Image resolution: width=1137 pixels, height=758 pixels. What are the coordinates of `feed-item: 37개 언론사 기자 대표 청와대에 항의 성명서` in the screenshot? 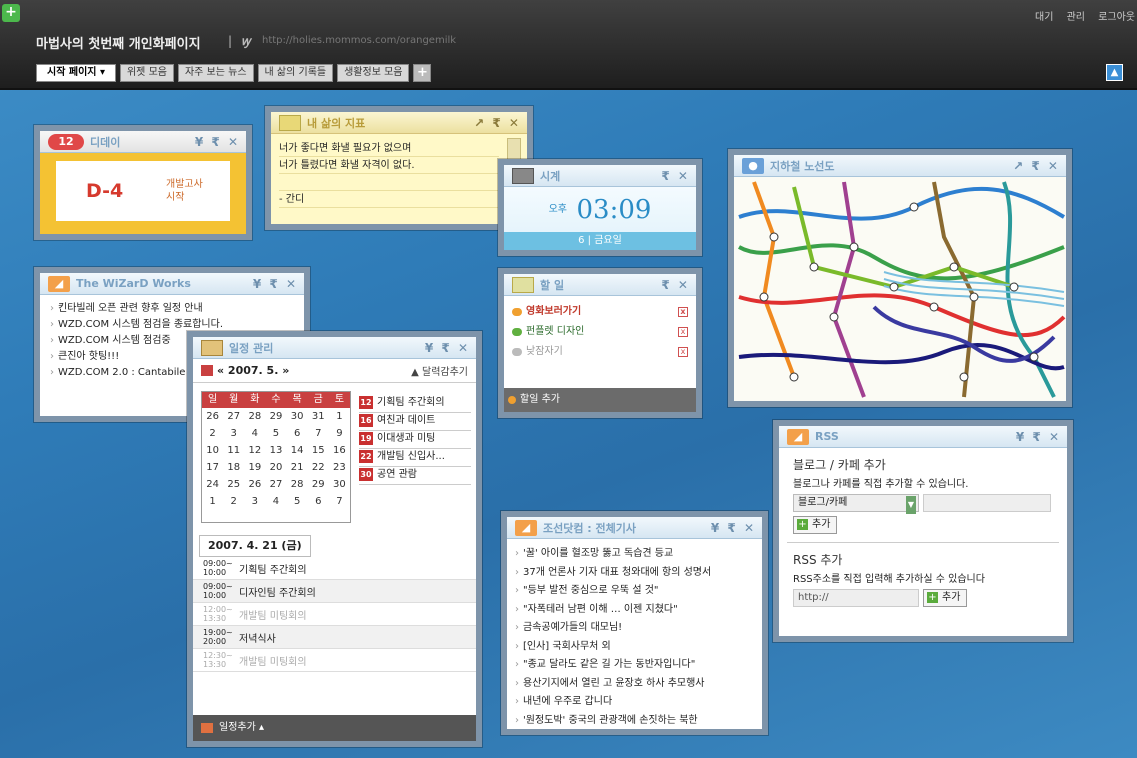 It's located at (634, 573).